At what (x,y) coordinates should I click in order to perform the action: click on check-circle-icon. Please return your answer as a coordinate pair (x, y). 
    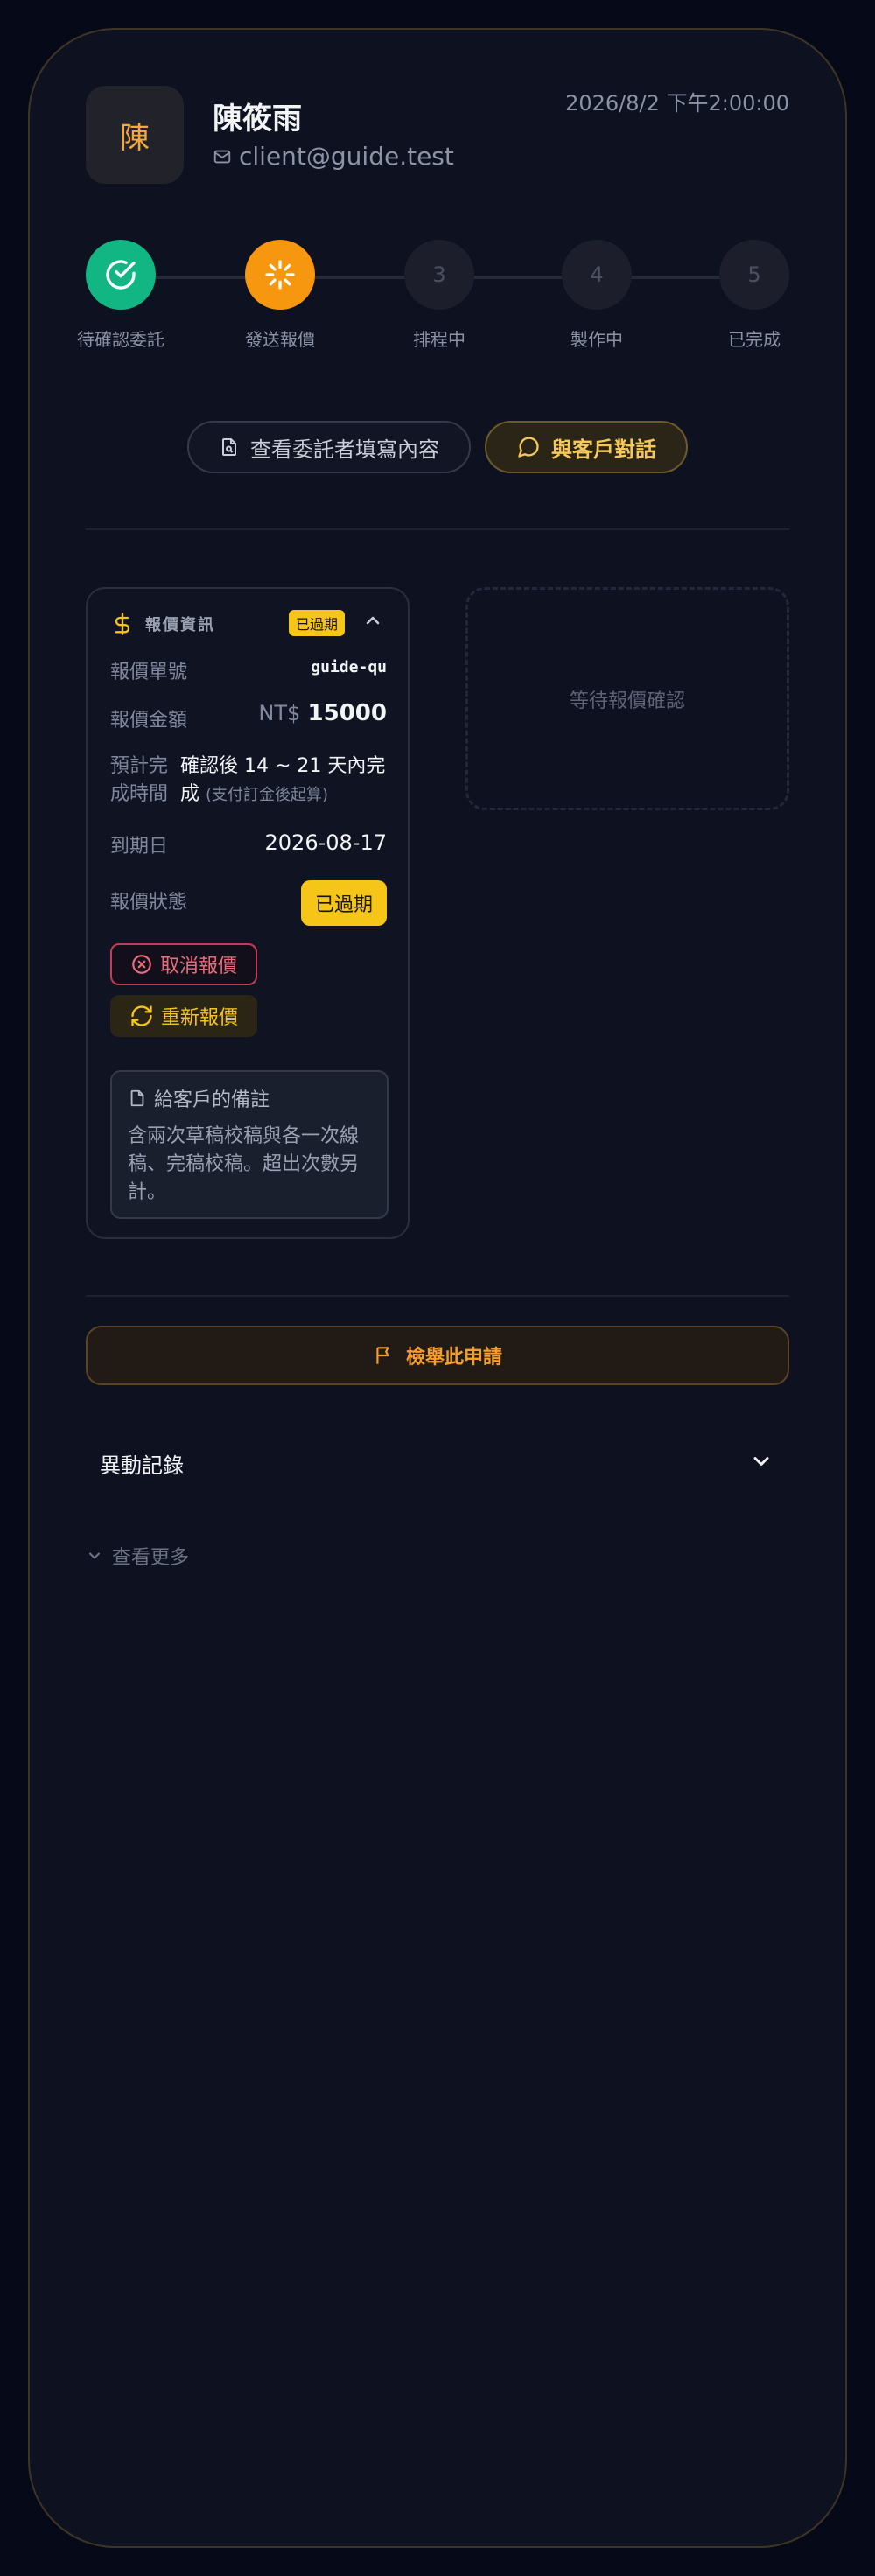
    Looking at the image, I should click on (121, 275).